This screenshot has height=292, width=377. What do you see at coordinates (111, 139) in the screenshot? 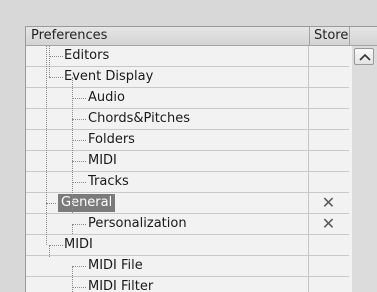
I see `tree-item-label: Folders` at bounding box center [111, 139].